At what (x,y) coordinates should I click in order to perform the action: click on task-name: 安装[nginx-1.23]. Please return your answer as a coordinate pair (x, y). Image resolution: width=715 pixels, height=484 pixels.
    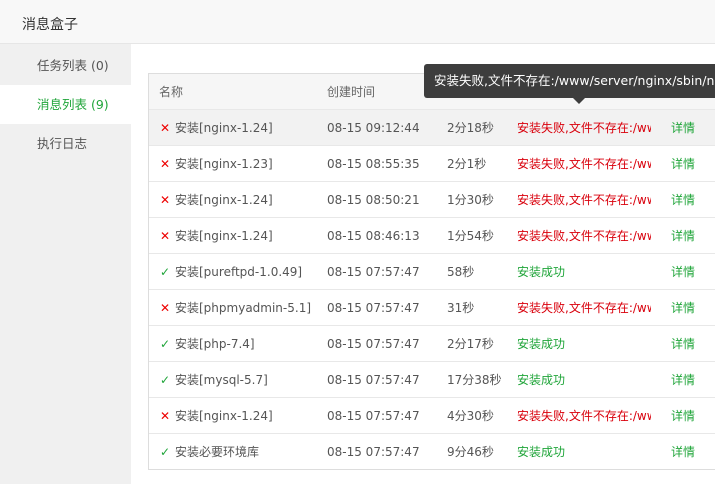
    Looking at the image, I should click on (224, 164).